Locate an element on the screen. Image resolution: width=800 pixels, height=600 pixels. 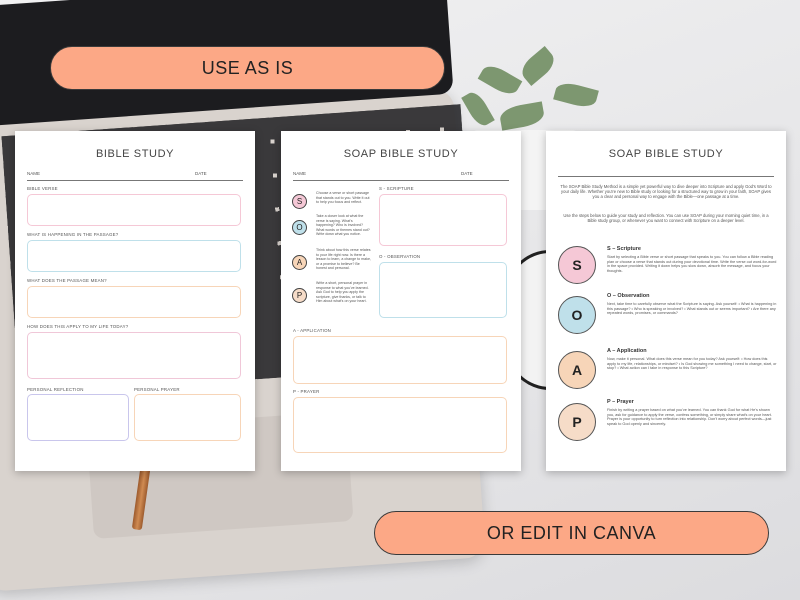
reflection-box is located at coordinates (78, 417).